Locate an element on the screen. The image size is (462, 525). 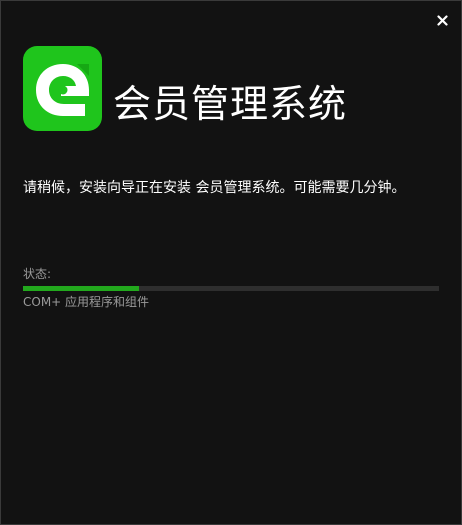
app-logo-icon is located at coordinates (62, 88).